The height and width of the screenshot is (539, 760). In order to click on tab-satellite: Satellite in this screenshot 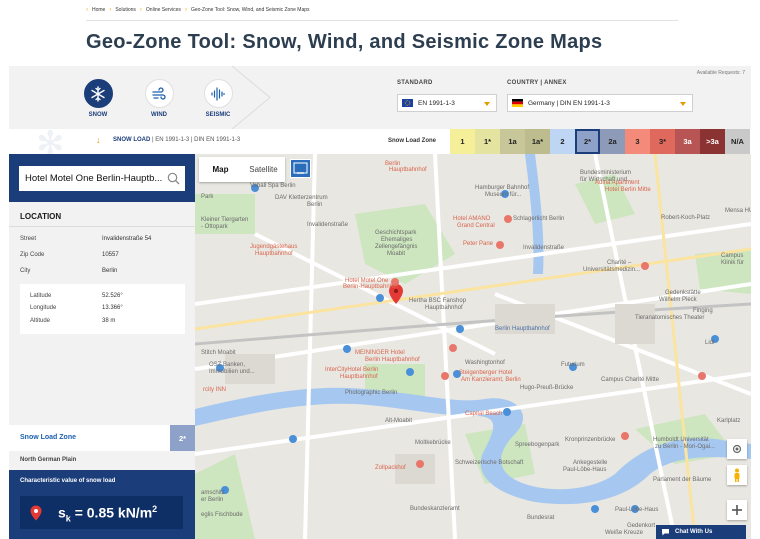, I will do `click(263, 169)`.